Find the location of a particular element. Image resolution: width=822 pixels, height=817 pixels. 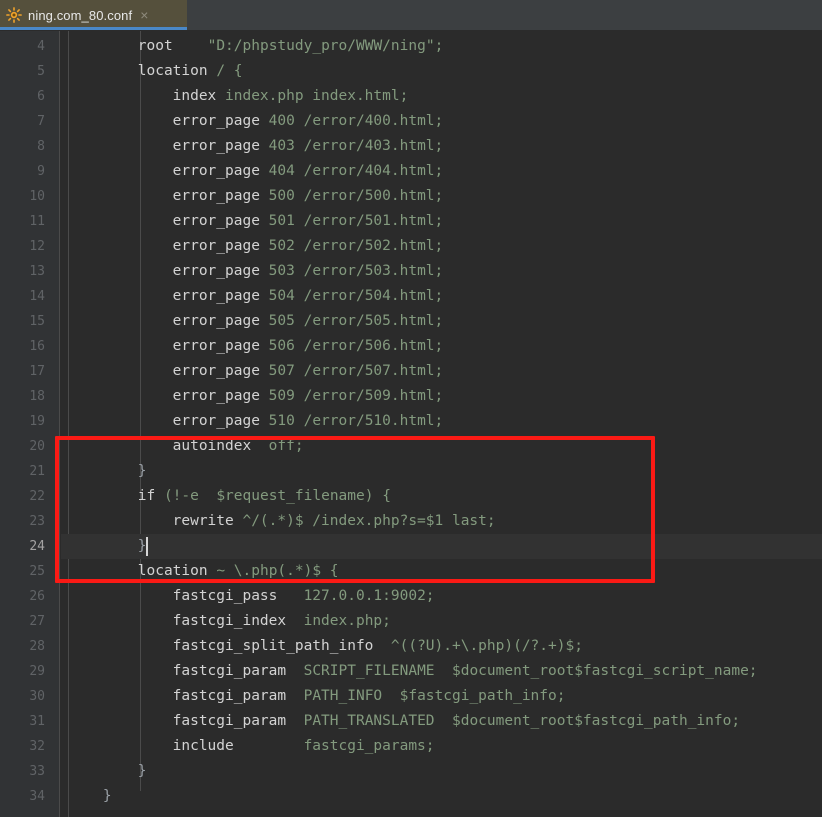

gutter-row: 18 is located at coordinates (29, 396).